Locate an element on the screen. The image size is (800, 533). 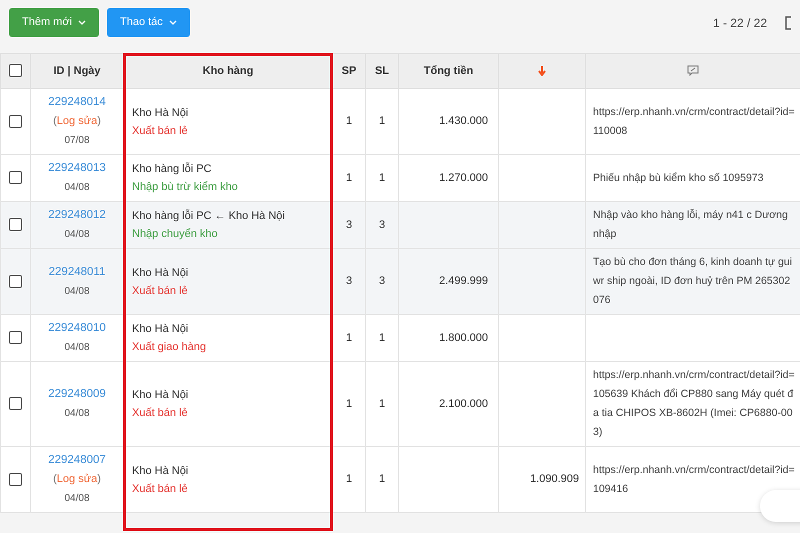
column-header: ID | Ngày is located at coordinates (77, 70).